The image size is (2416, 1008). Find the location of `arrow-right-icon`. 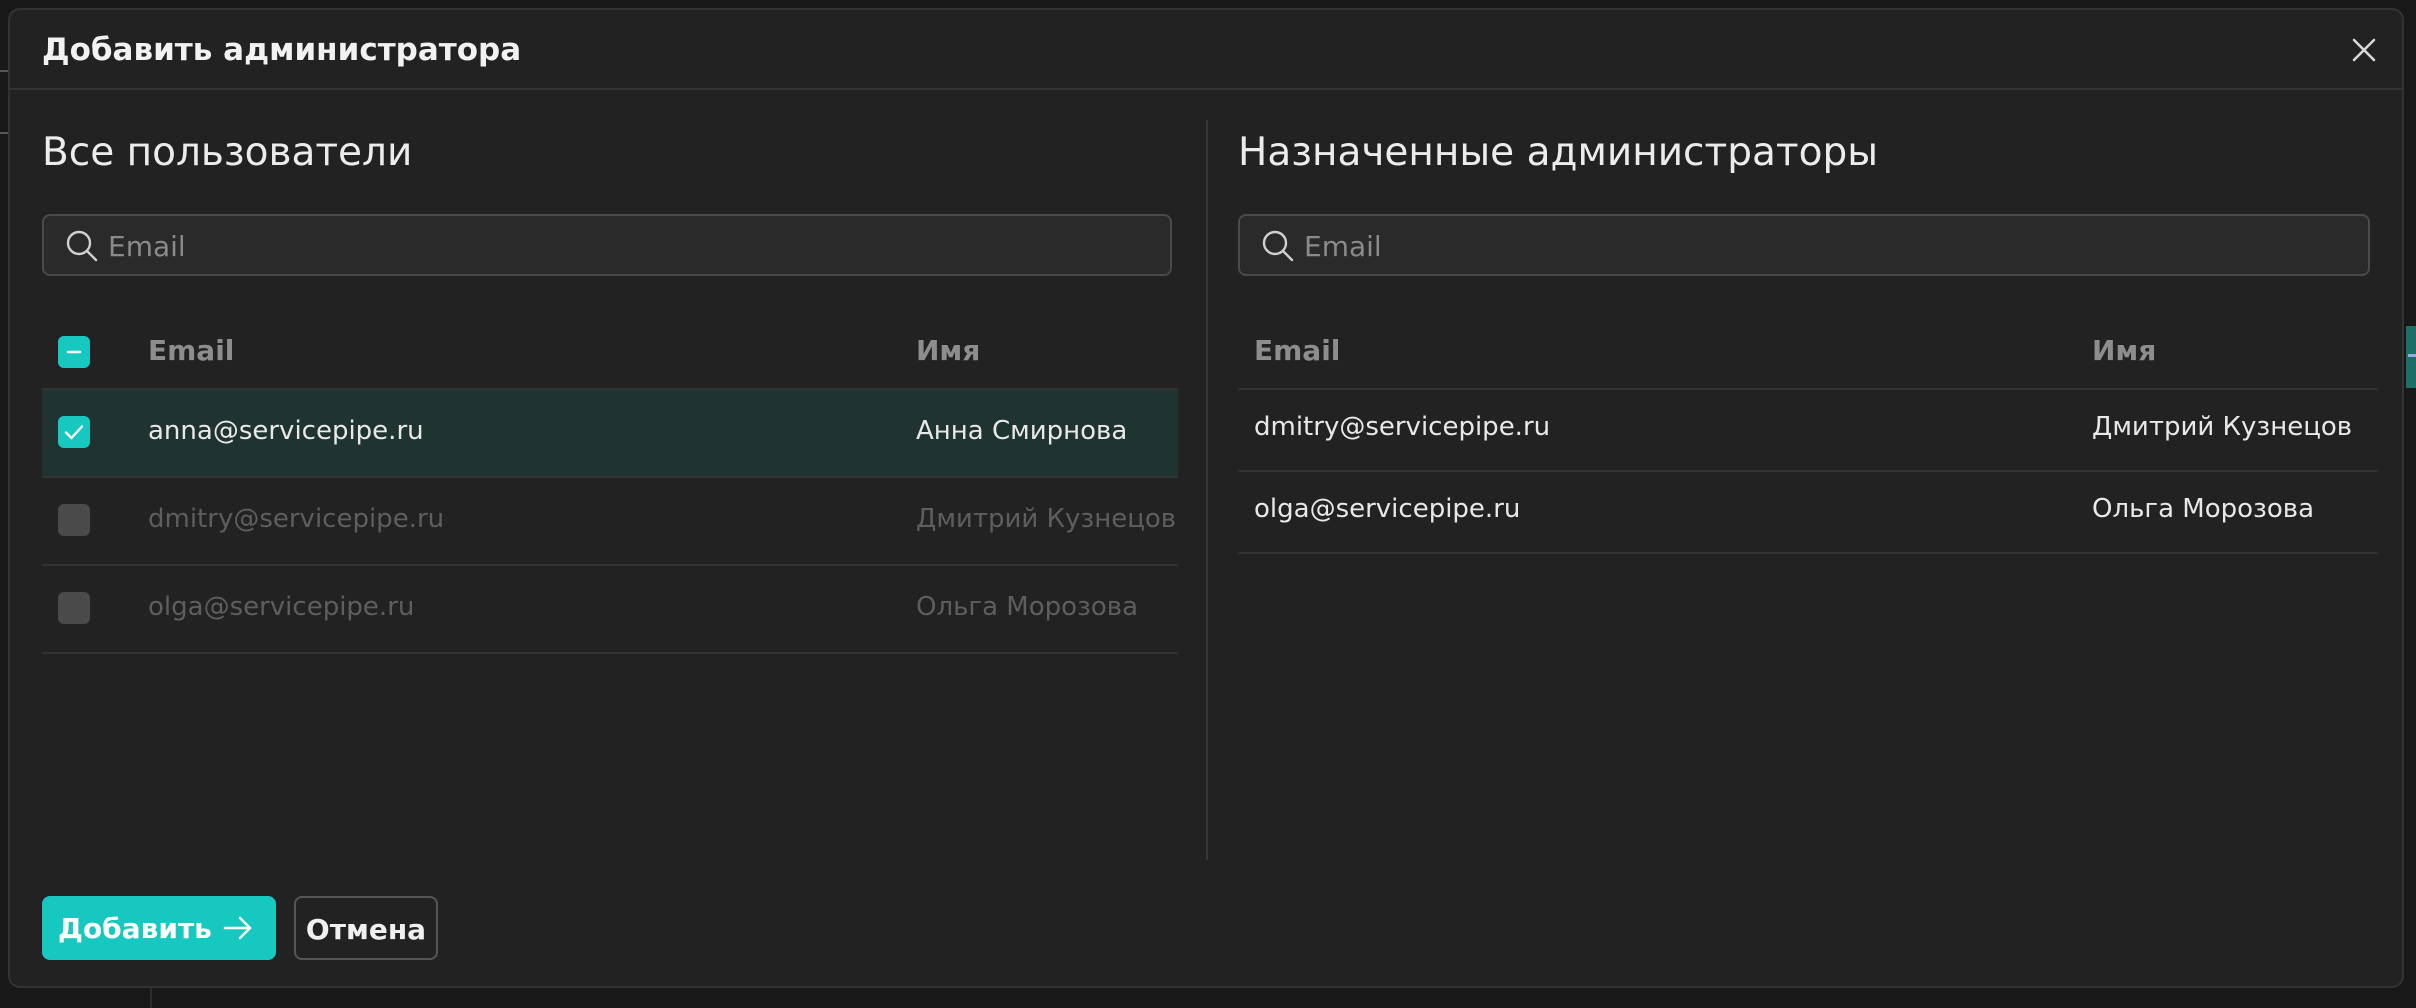

arrow-right-icon is located at coordinates (237, 928).